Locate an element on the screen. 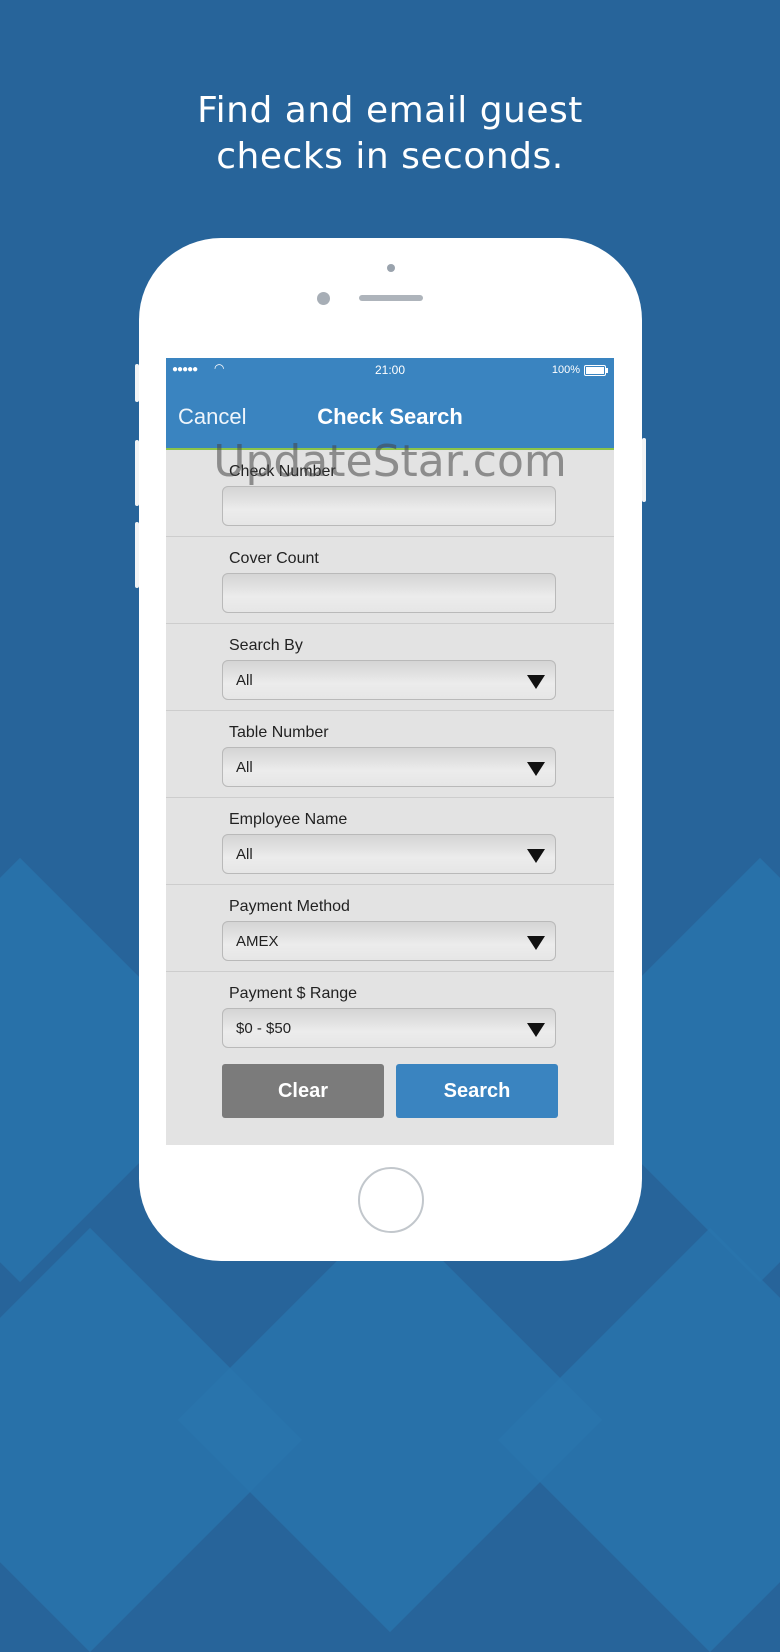  field-cover-count: Cover Count is located at coordinates (390, 580).